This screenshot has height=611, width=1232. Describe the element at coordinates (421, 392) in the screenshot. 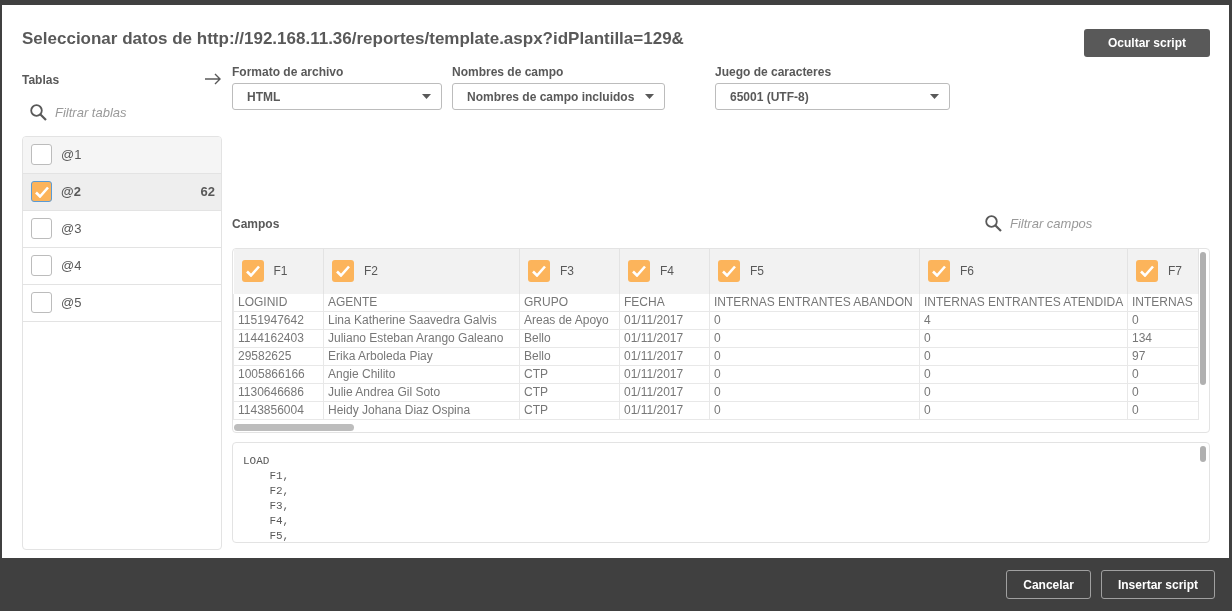

I see `table-cell: Julie Andrea Gil Soto` at that location.